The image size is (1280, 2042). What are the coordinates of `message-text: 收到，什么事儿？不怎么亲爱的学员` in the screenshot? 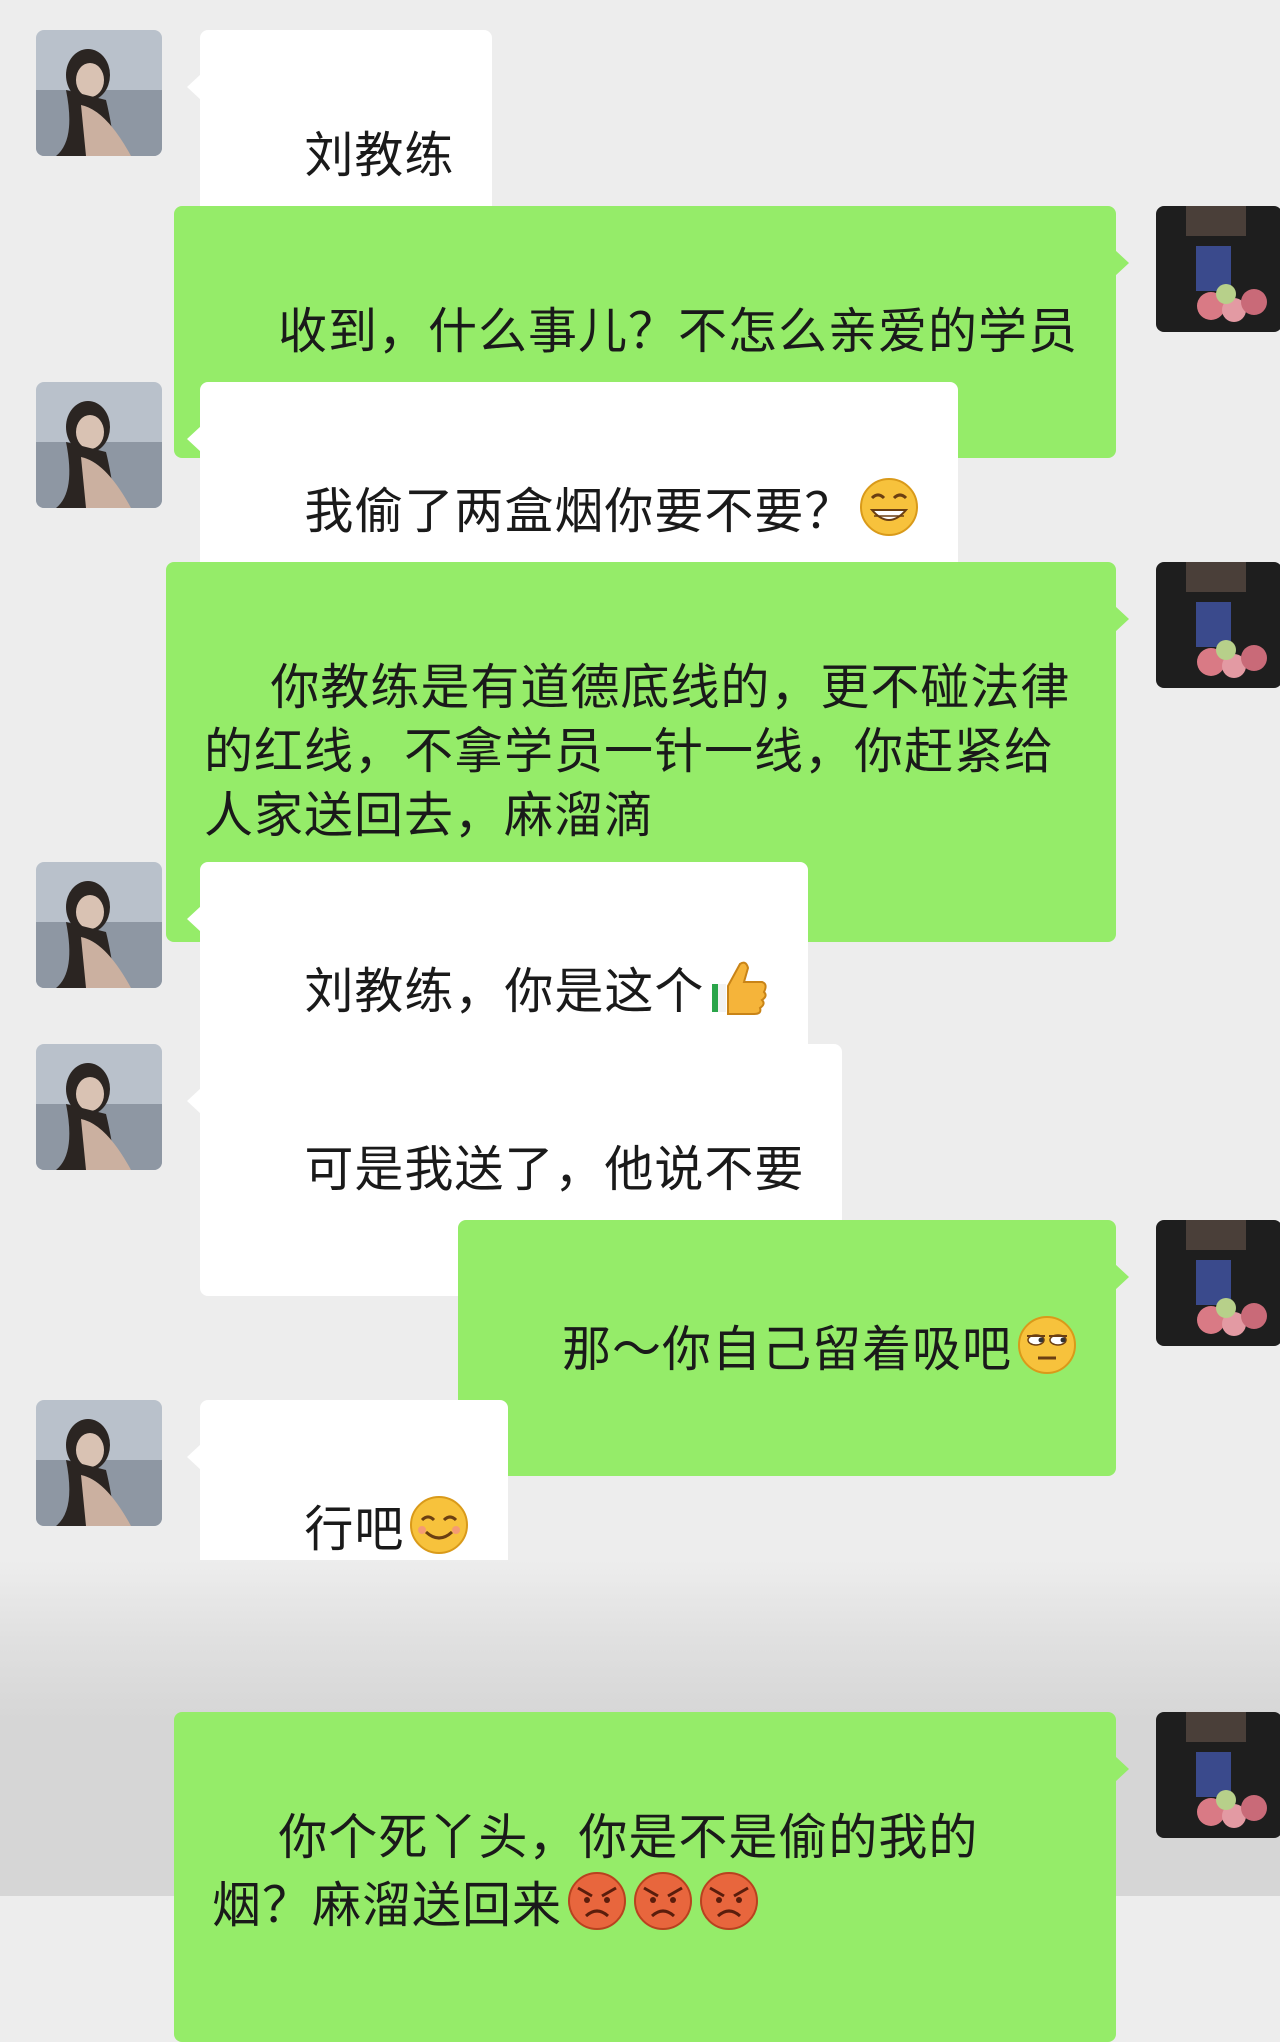 It's located at (677, 331).